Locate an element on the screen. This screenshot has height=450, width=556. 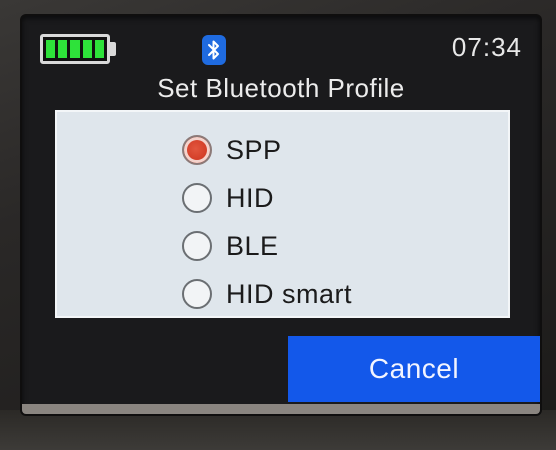
device-edge is located at coordinates (278, 430).